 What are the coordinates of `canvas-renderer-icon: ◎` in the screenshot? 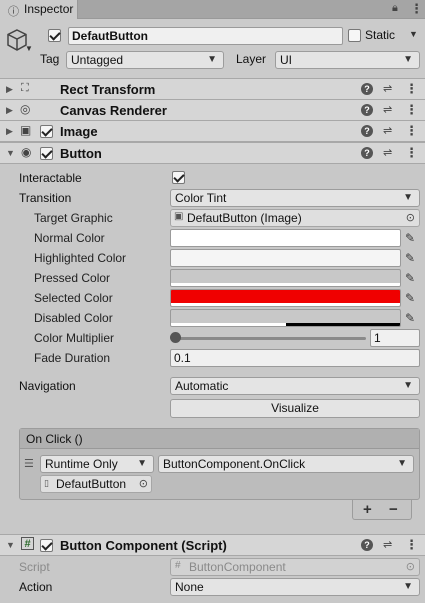 It's located at (25, 109).